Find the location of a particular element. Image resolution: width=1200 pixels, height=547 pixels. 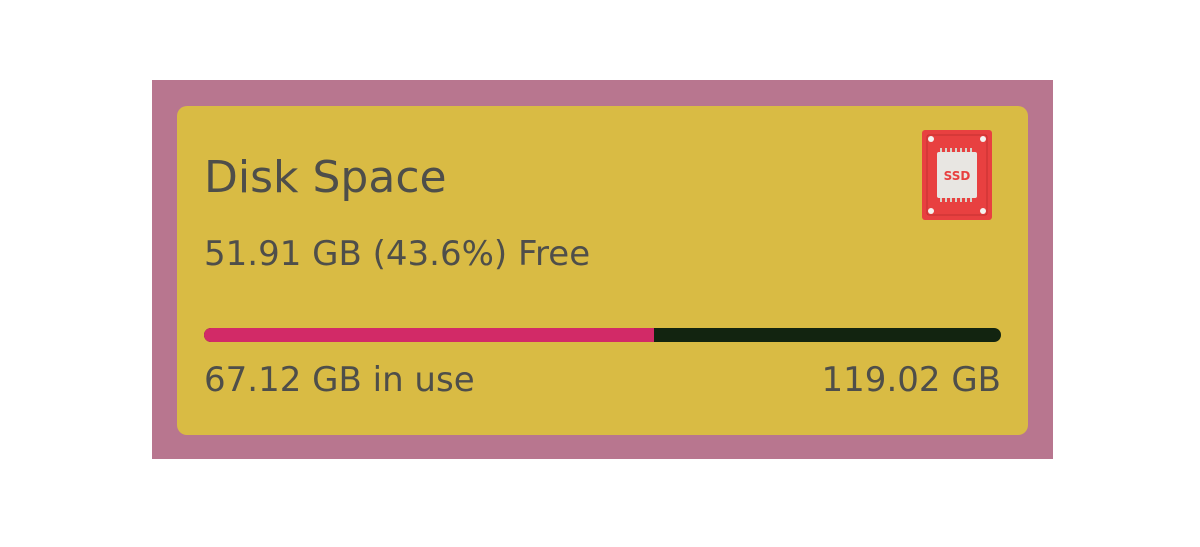

usage-progress-bar is located at coordinates (602, 335).